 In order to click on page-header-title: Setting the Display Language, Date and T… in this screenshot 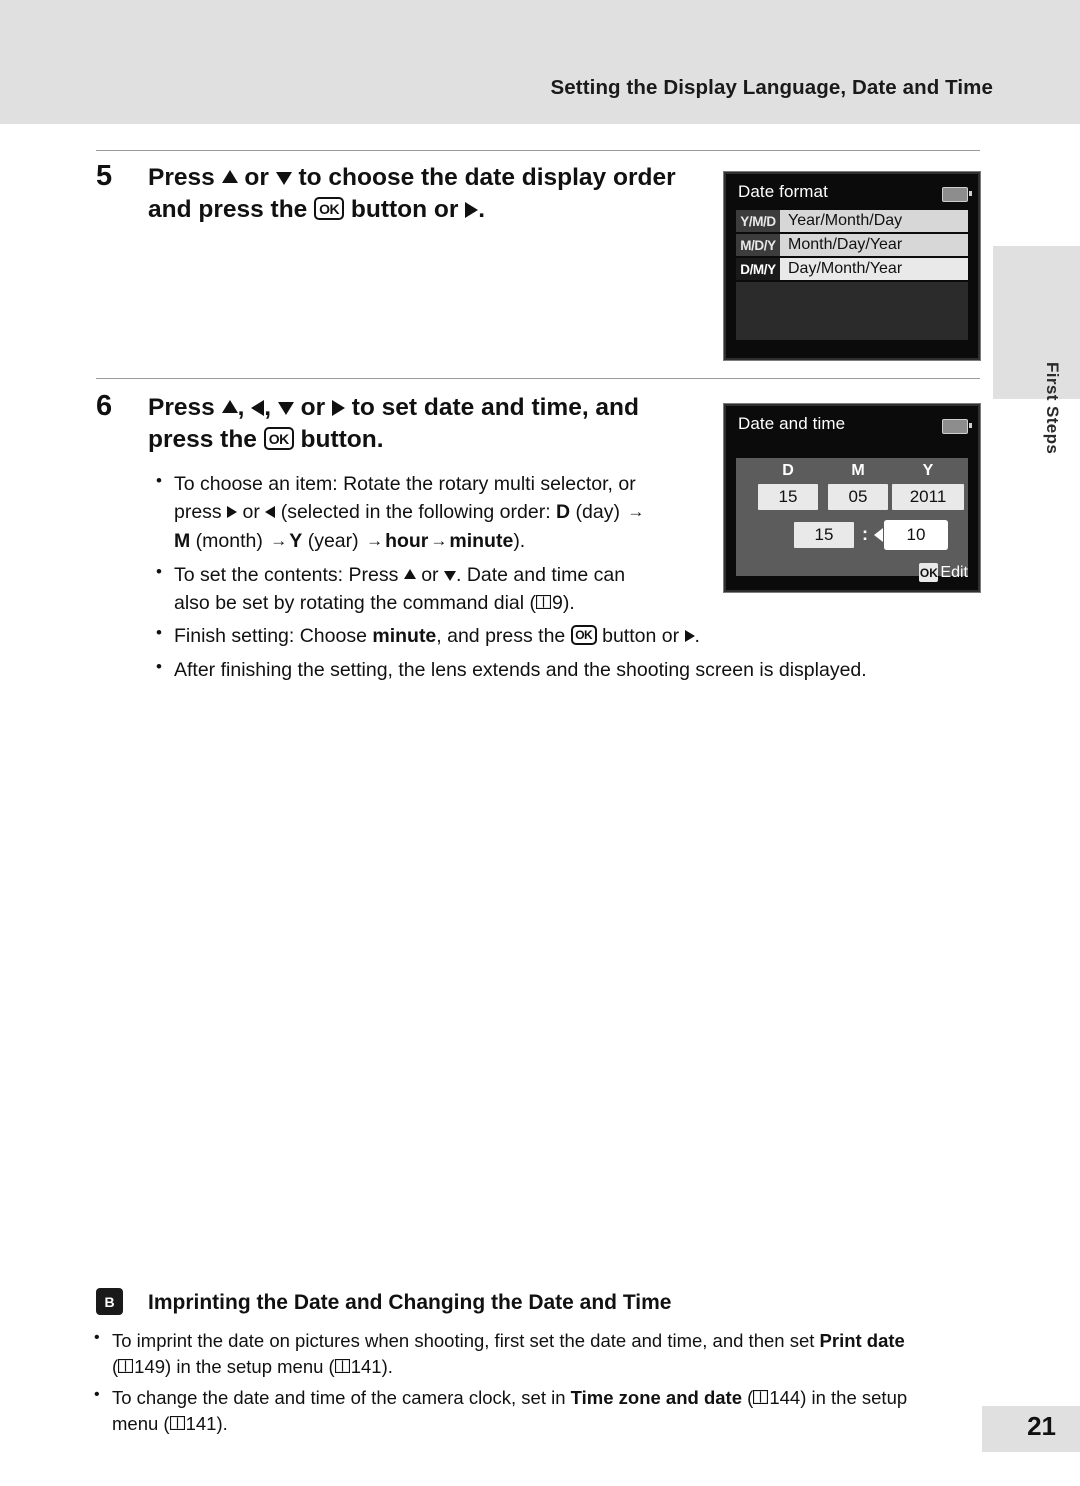, I will do `click(771, 87)`.